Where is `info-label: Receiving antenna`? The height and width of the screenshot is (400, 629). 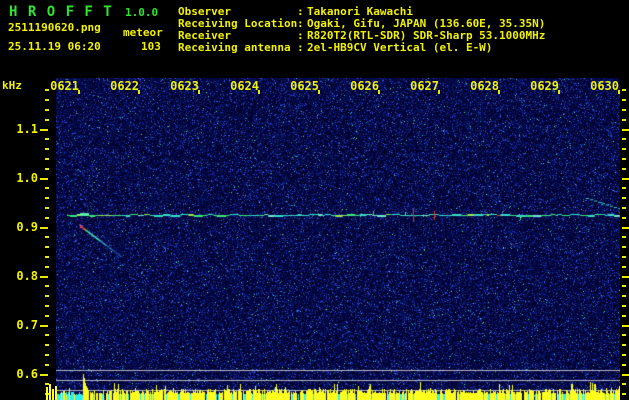 info-label: Receiving antenna is located at coordinates (234, 47).